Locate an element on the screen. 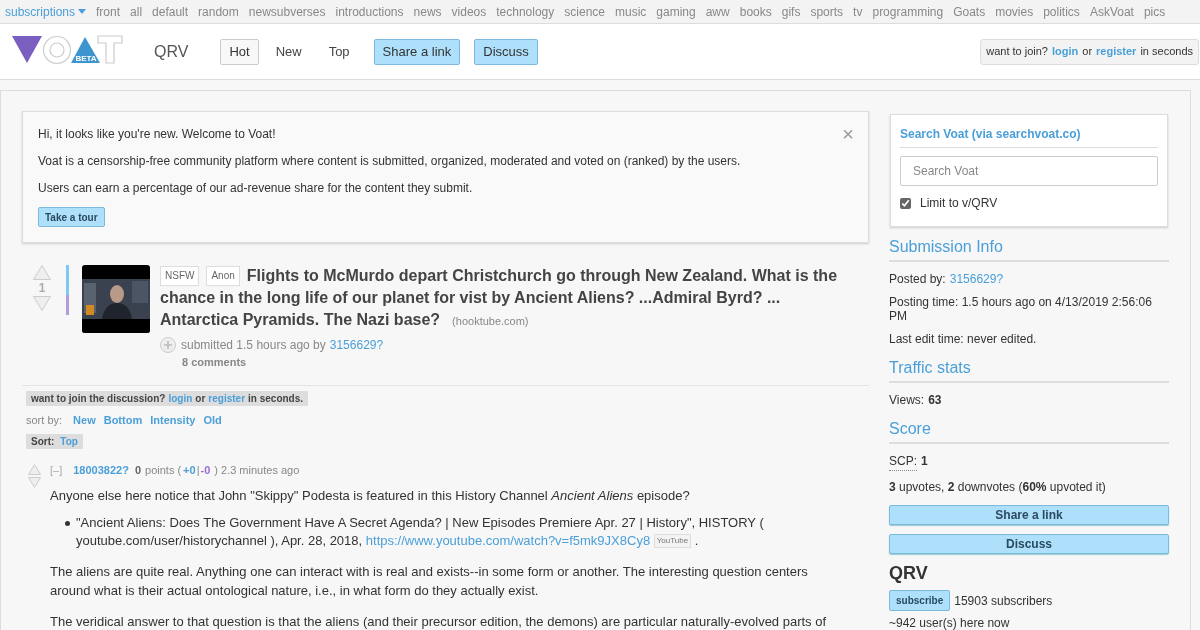 The height and width of the screenshot is (630, 1200). sort-link: Old is located at coordinates (212, 419).